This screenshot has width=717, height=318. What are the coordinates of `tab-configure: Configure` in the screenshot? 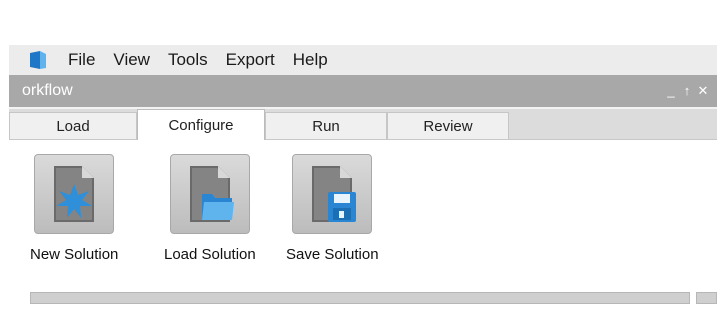 It's located at (201, 124).